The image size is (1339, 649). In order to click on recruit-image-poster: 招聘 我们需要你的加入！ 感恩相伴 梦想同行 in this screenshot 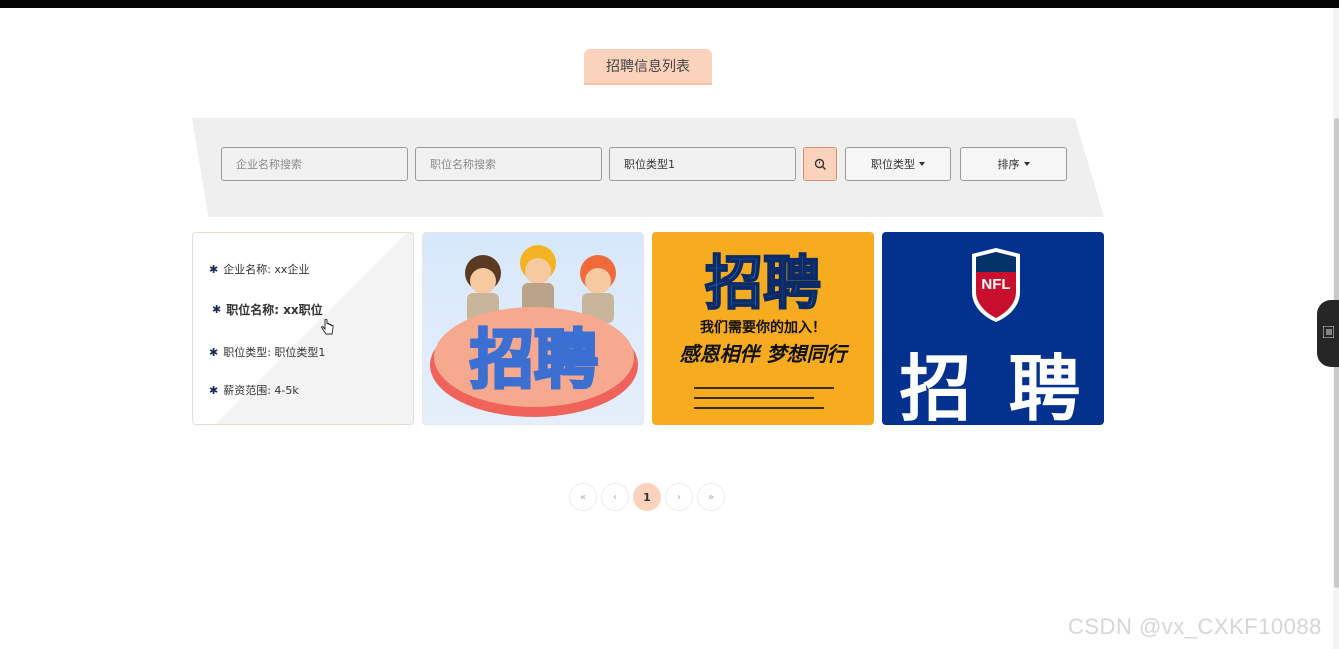, I will do `click(763, 328)`.